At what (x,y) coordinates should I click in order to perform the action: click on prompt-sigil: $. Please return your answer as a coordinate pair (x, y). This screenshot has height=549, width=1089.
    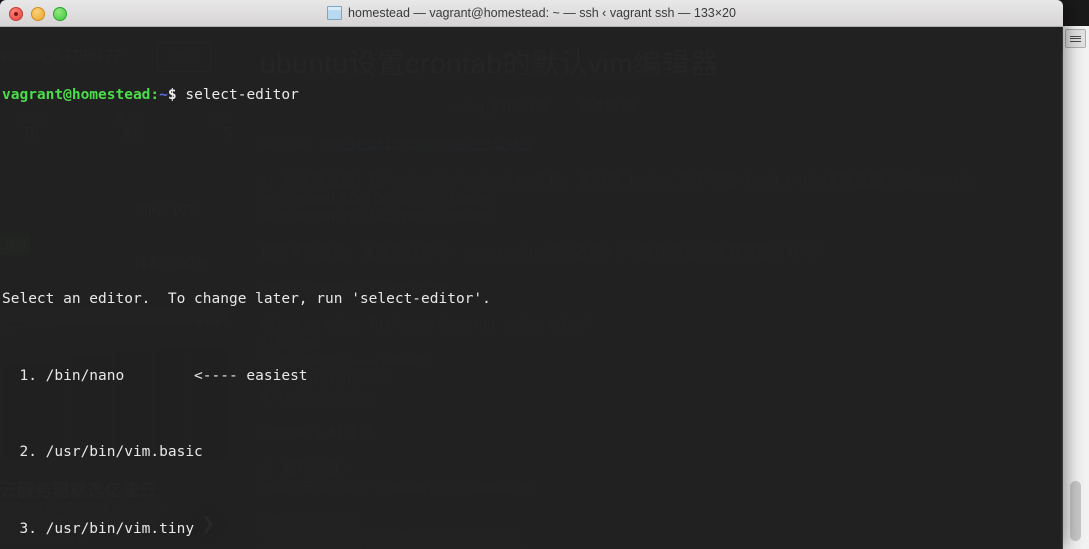
    Looking at the image, I should click on (172, 95).